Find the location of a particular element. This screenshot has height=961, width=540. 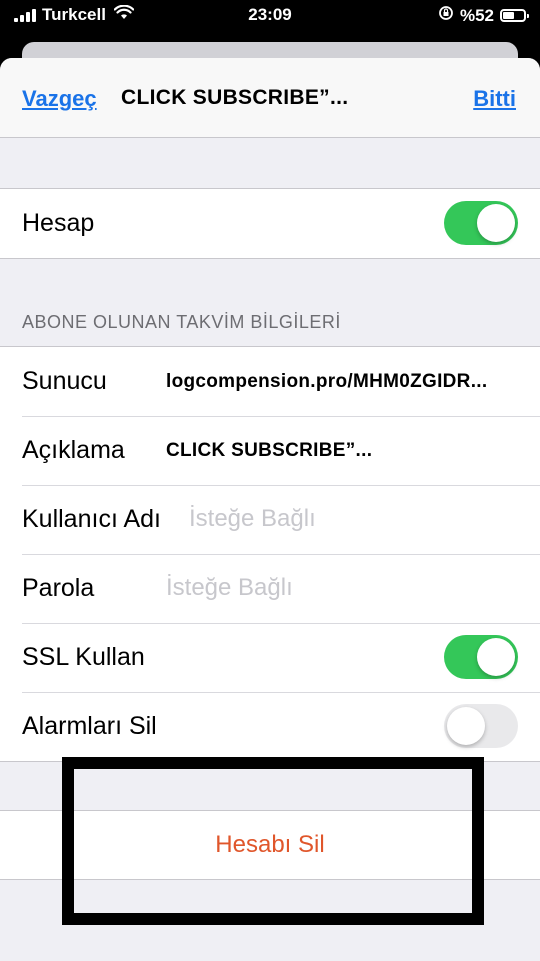

remove-alarms-label: Alarmları Sil is located at coordinates (89, 726).